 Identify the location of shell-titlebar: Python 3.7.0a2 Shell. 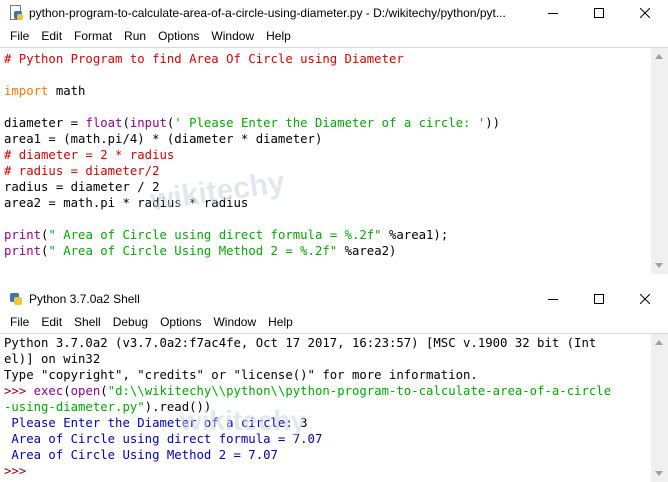
(334, 299).